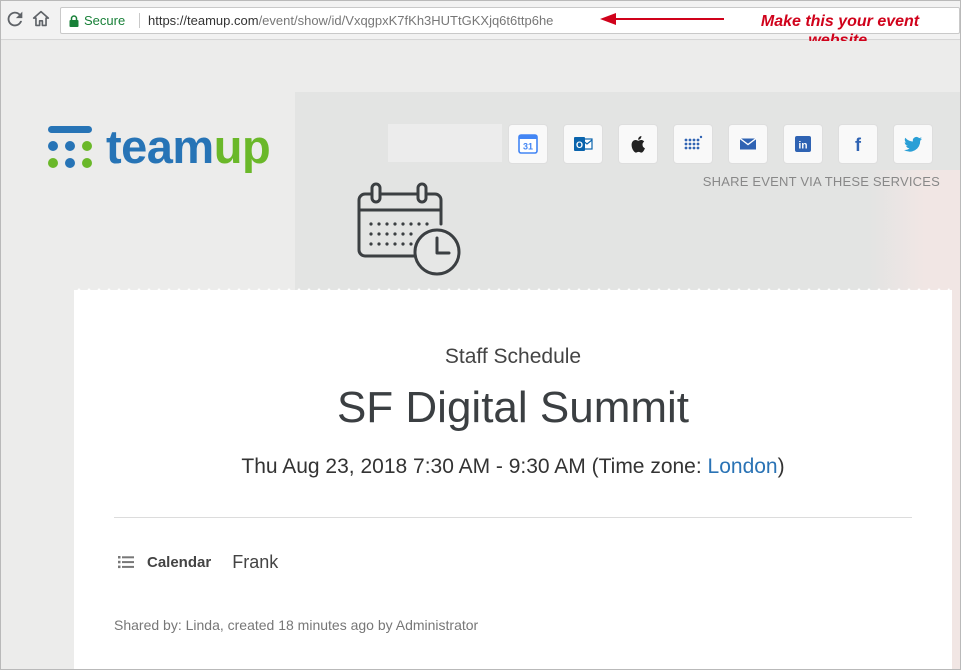 Image resolution: width=961 pixels, height=670 pixels. Describe the element at coordinates (528, 147) in the screenshot. I see `google-calendar-label: 31` at that location.